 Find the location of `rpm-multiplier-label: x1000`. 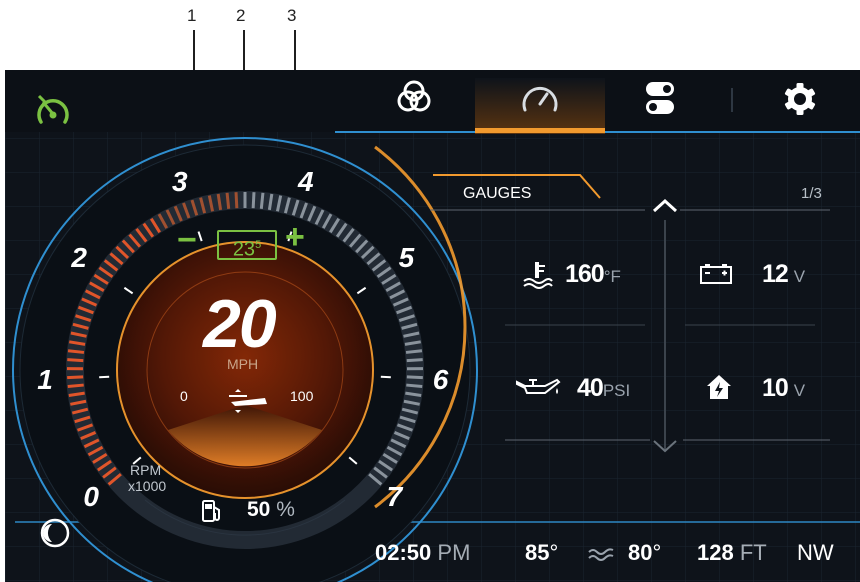

rpm-multiplier-label: x1000 is located at coordinates (147, 486).